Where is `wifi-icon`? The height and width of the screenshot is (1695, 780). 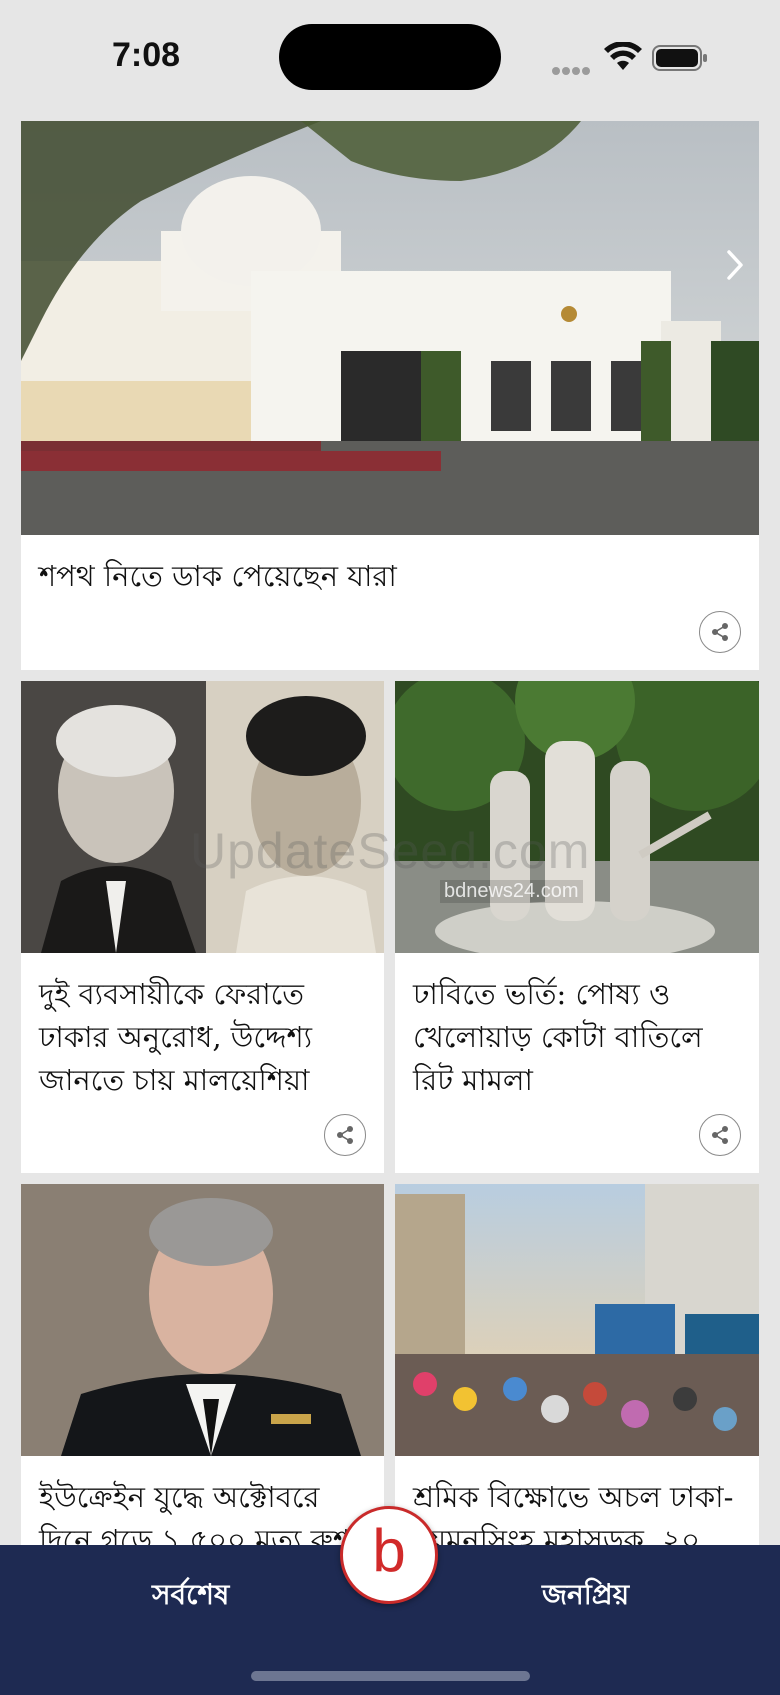
wifi-icon is located at coordinates (623, 56).